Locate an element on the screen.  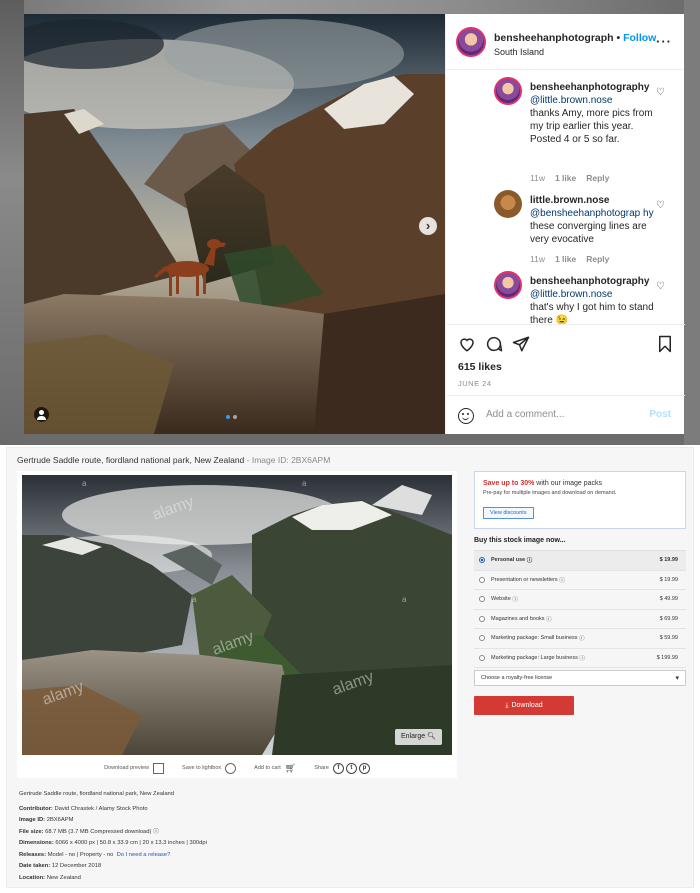
license-option-magazines: Magazines and books ⓘ $ 69.99 is located at coordinates (580, 619).